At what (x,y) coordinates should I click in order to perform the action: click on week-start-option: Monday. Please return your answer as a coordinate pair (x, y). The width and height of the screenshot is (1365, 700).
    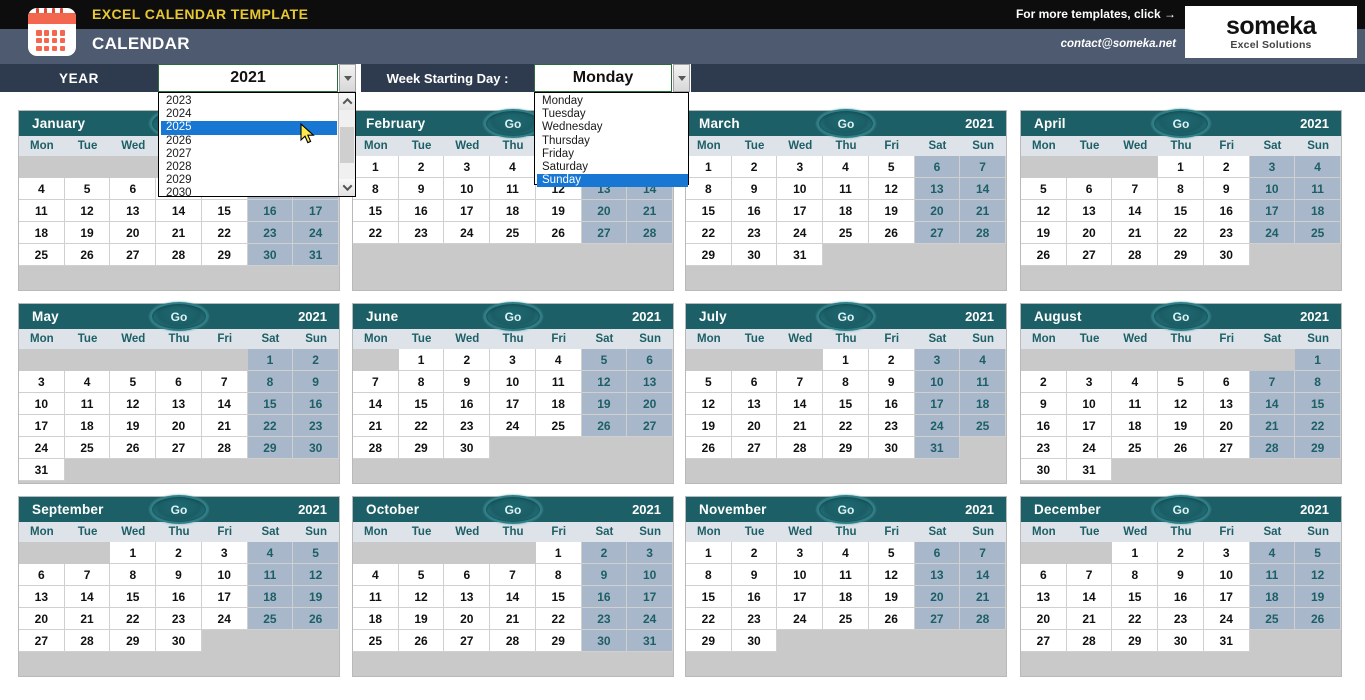
    Looking at the image, I should click on (612, 101).